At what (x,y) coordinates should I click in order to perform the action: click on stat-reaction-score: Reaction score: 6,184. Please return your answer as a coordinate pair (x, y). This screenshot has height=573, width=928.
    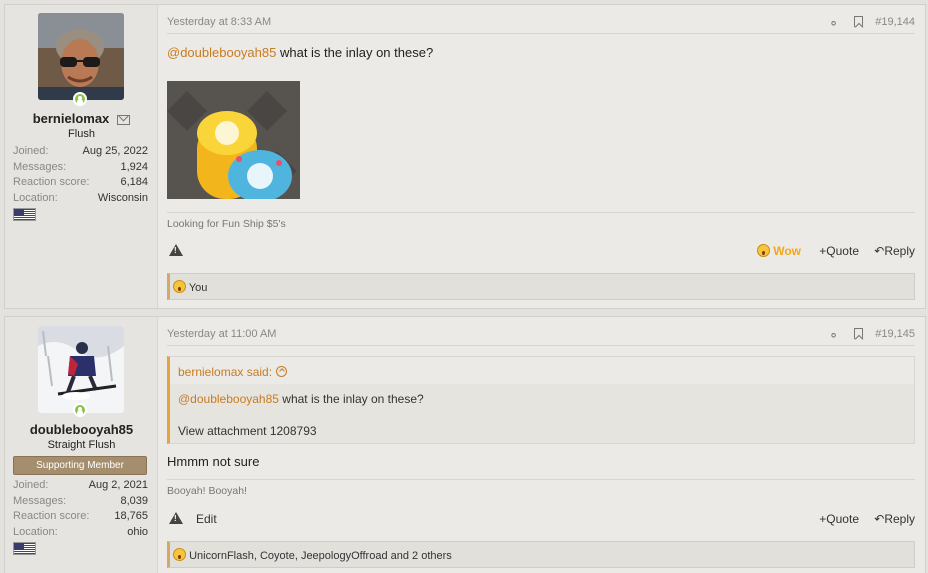
    Looking at the image, I should click on (80, 183).